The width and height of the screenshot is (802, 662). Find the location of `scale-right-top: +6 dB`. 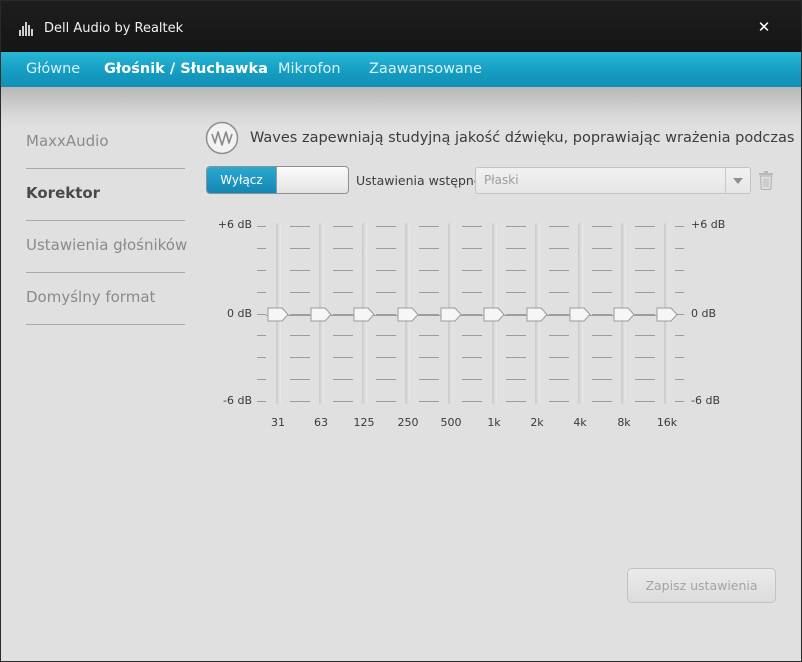

scale-right-top: +6 dB is located at coordinates (708, 224).